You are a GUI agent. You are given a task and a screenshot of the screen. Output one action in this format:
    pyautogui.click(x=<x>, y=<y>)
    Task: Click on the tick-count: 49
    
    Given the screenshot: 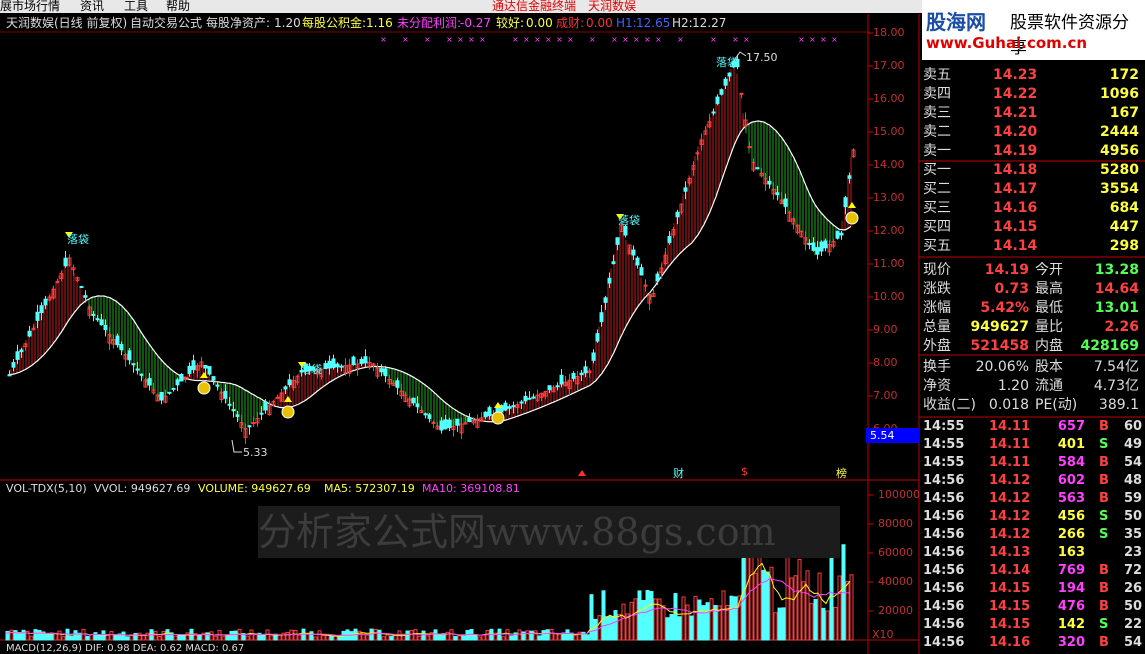 What is the action you would take?
    pyautogui.click(x=1133, y=444)
    